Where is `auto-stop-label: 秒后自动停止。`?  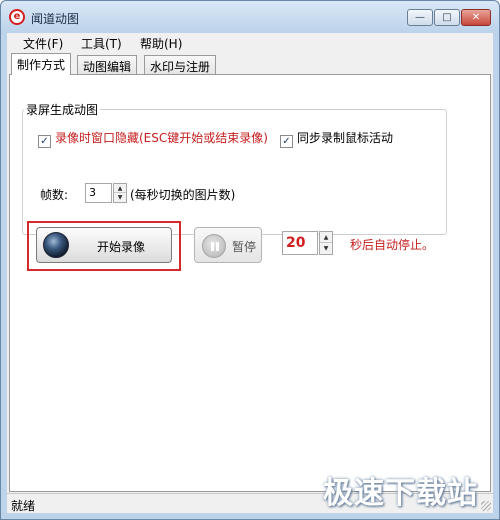 auto-stop-label: 秒后自动停止。 is located at coordinates (392, 245).